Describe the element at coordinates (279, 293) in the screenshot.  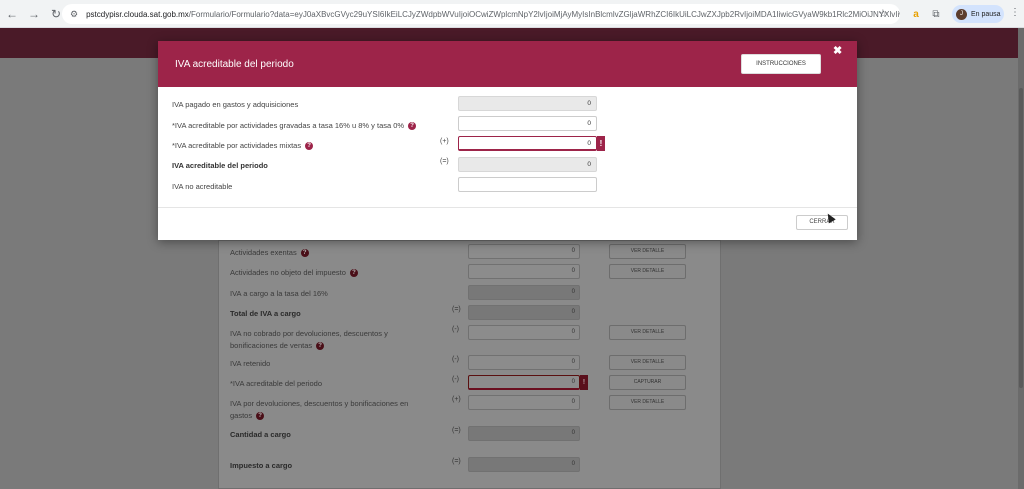
I see `bg-row-label: IVA a cargo a la tasa del 16%` at that location.